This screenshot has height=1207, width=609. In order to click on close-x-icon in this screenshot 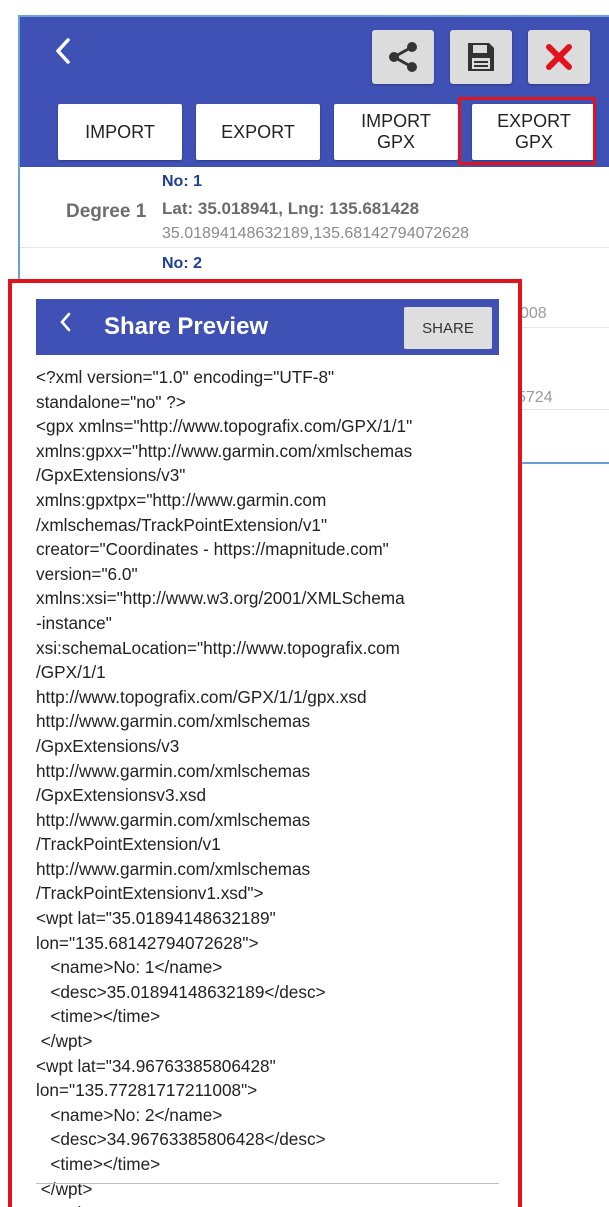, I will do `click(559, 57)`.